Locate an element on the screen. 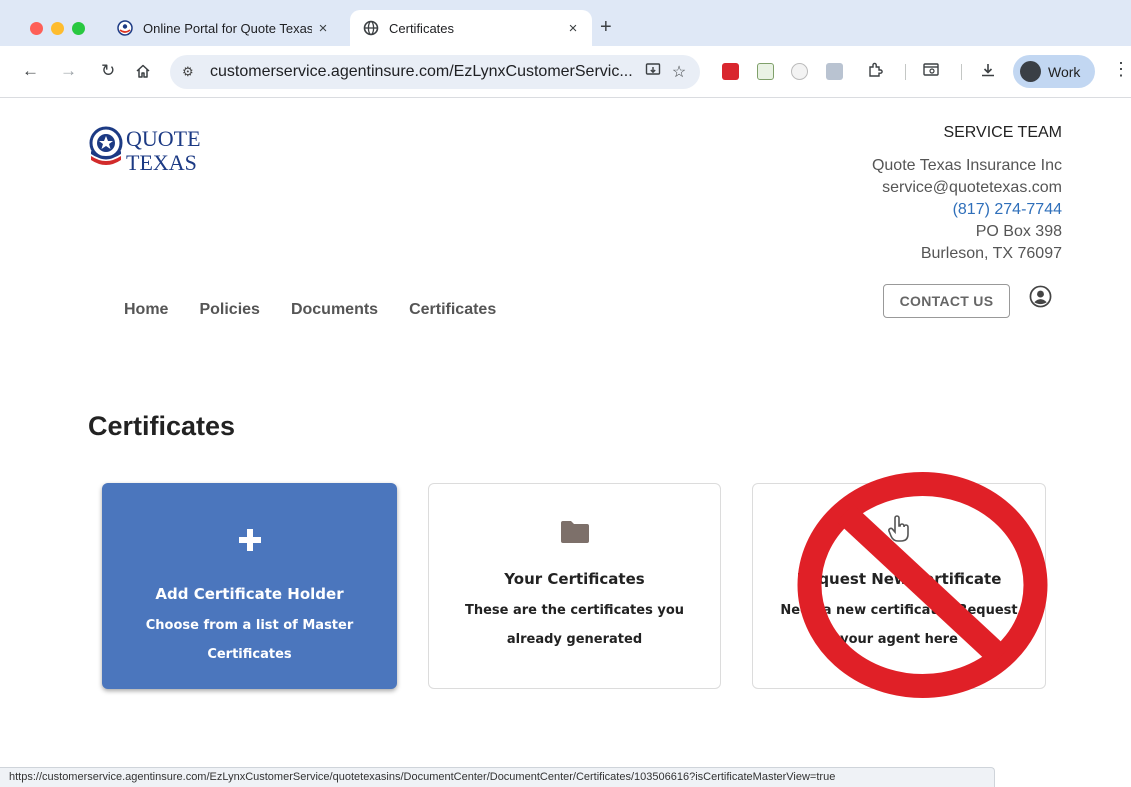 This screenshot has height=787, width=1131. globe-icon is located at coordinates (371, 28).